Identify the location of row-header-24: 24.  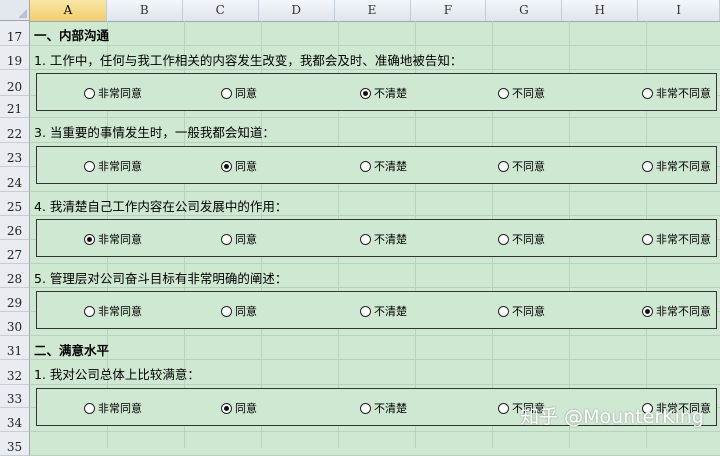
(15, 179).